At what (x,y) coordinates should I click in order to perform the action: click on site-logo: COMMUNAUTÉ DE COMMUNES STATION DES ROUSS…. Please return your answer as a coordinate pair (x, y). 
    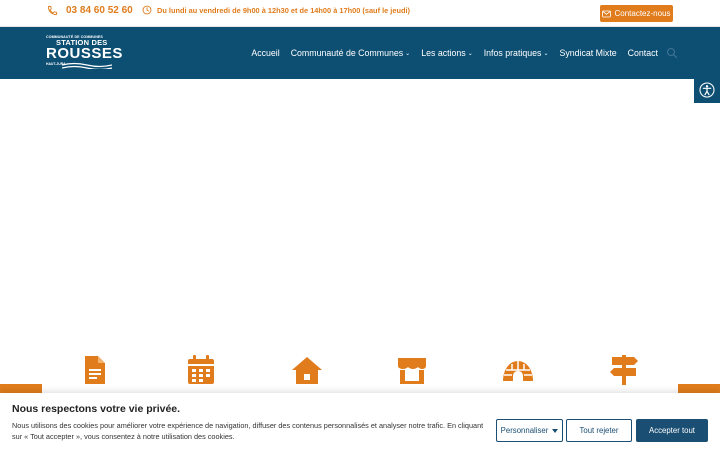
    Looking at the image, I should click on (84, 53).